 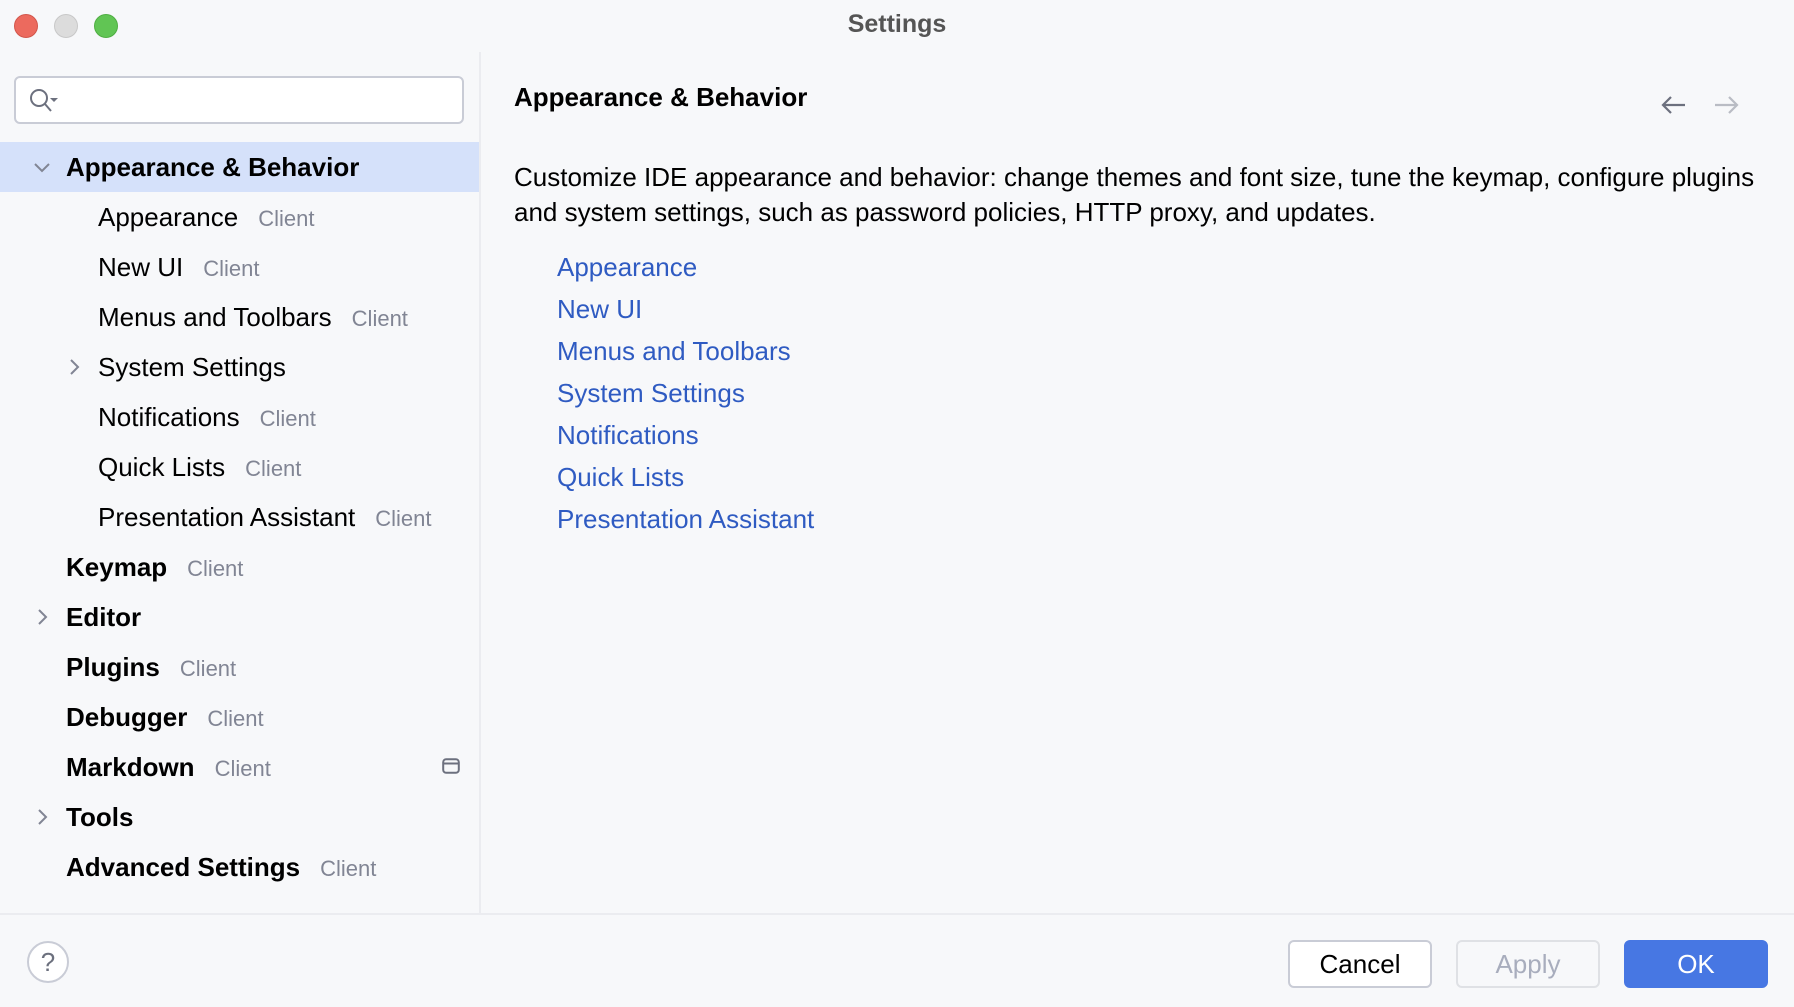 I want to click on sidebar-item-debugger: Debugger Client, so click(x=239, y=717).